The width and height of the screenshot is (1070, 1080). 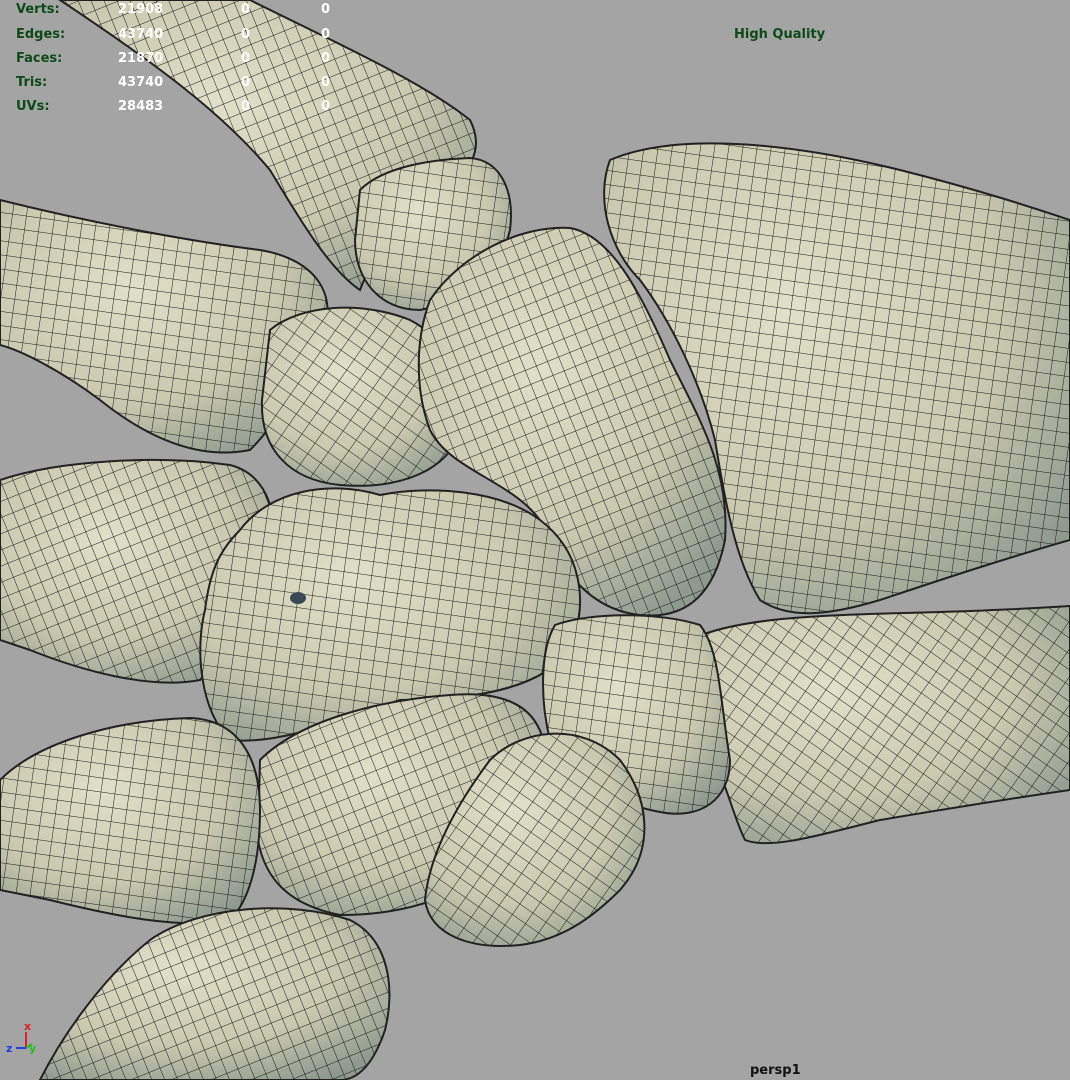 What do you see at coordinates (27, 1026) in the screenshot?
I see `axis-x-label: x` at bounding box center [27, 1026].